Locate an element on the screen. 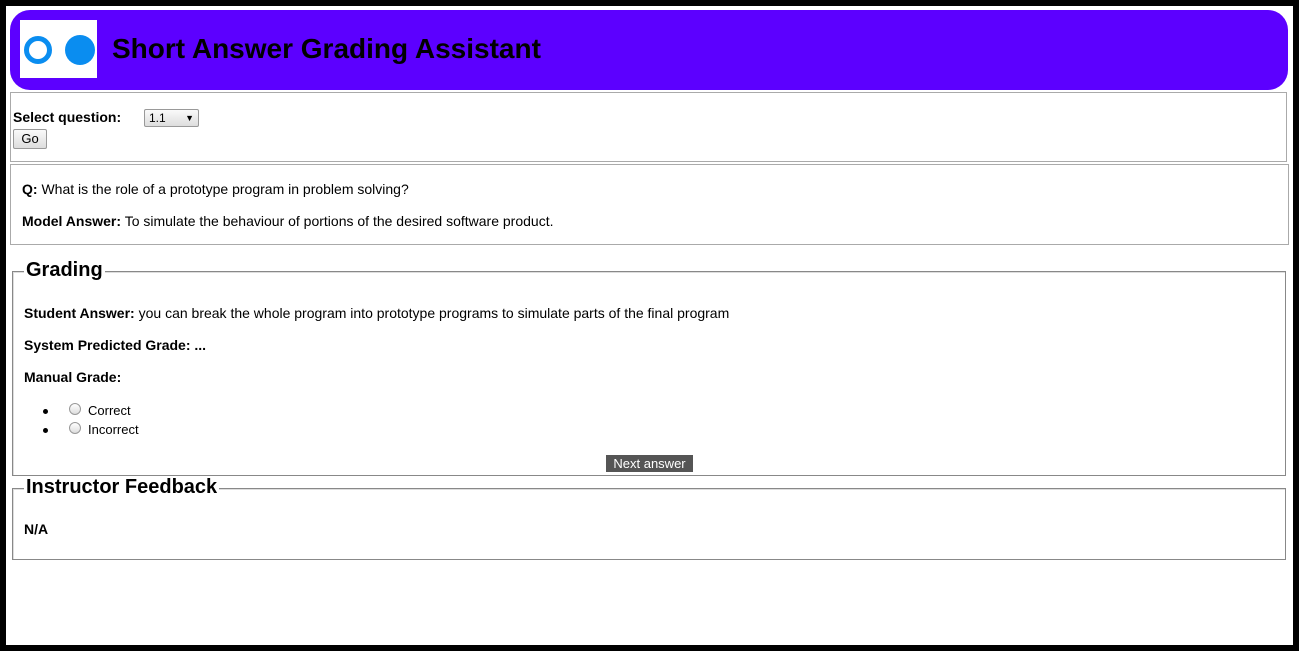  grading-legend: Grading is located at coordinates (64, 270).